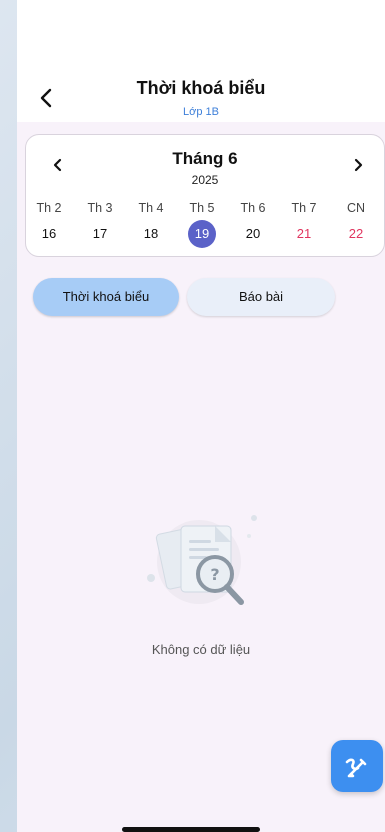 The width and height of the screenshot is (385, 832). What do you see at coordinates (253, 208) in the screenshot?
I see `day-name: Th 6` at bounding box center [253, 208].